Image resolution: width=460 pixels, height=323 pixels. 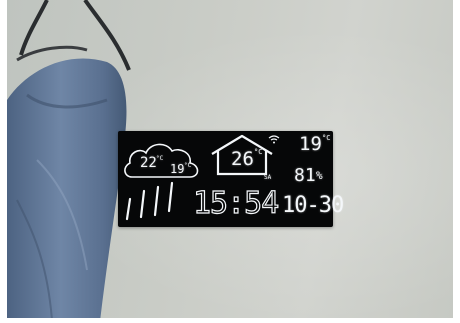 I want to click on time-display: 15:54, so click(x=236, y=203).